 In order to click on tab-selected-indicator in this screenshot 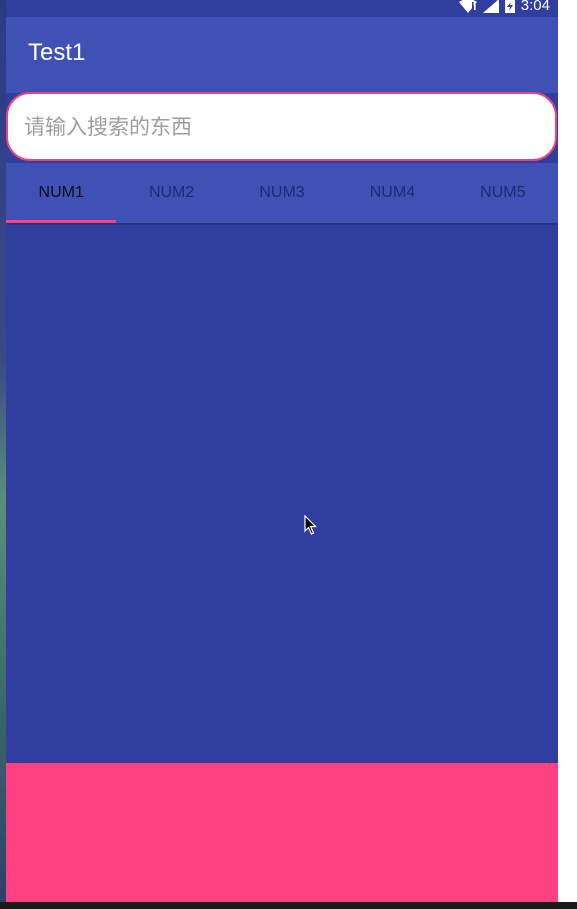, I will do `click(61, 221)`.